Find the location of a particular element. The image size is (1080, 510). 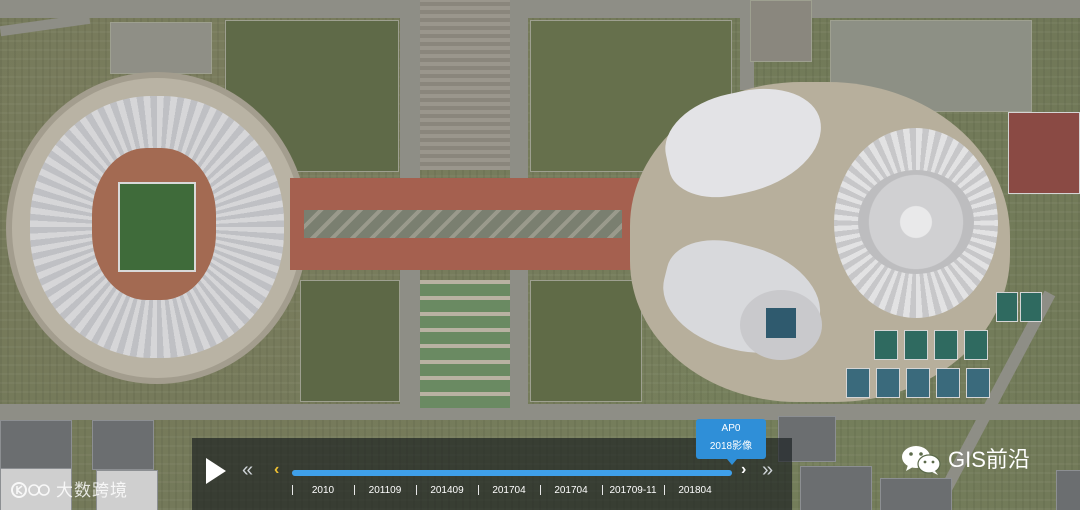

tooltip-image-date: 2018影像 is located at coordinates (731, 446).